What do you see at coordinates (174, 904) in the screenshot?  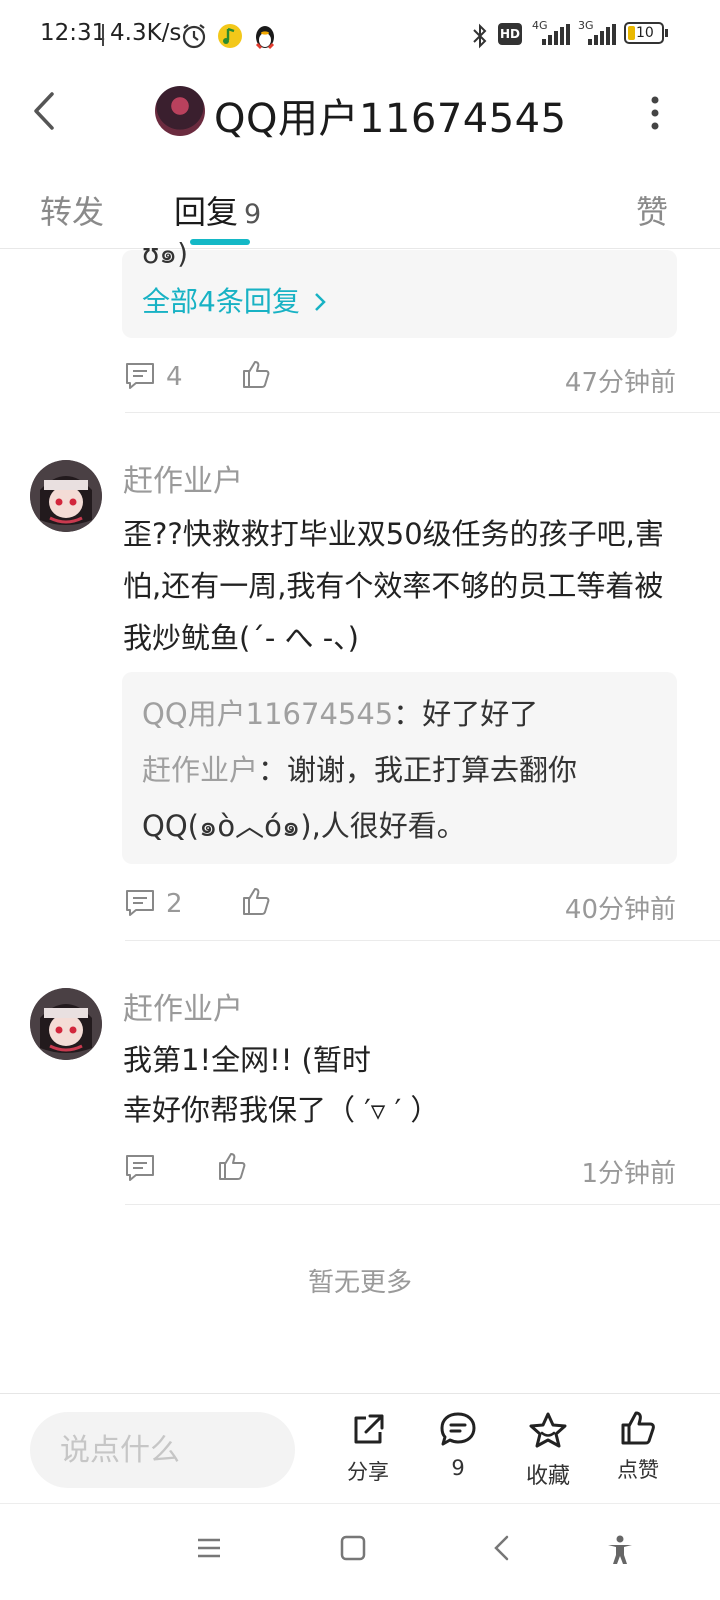 I see `comment-reply-count: 2` at bounding box center [174, 904].